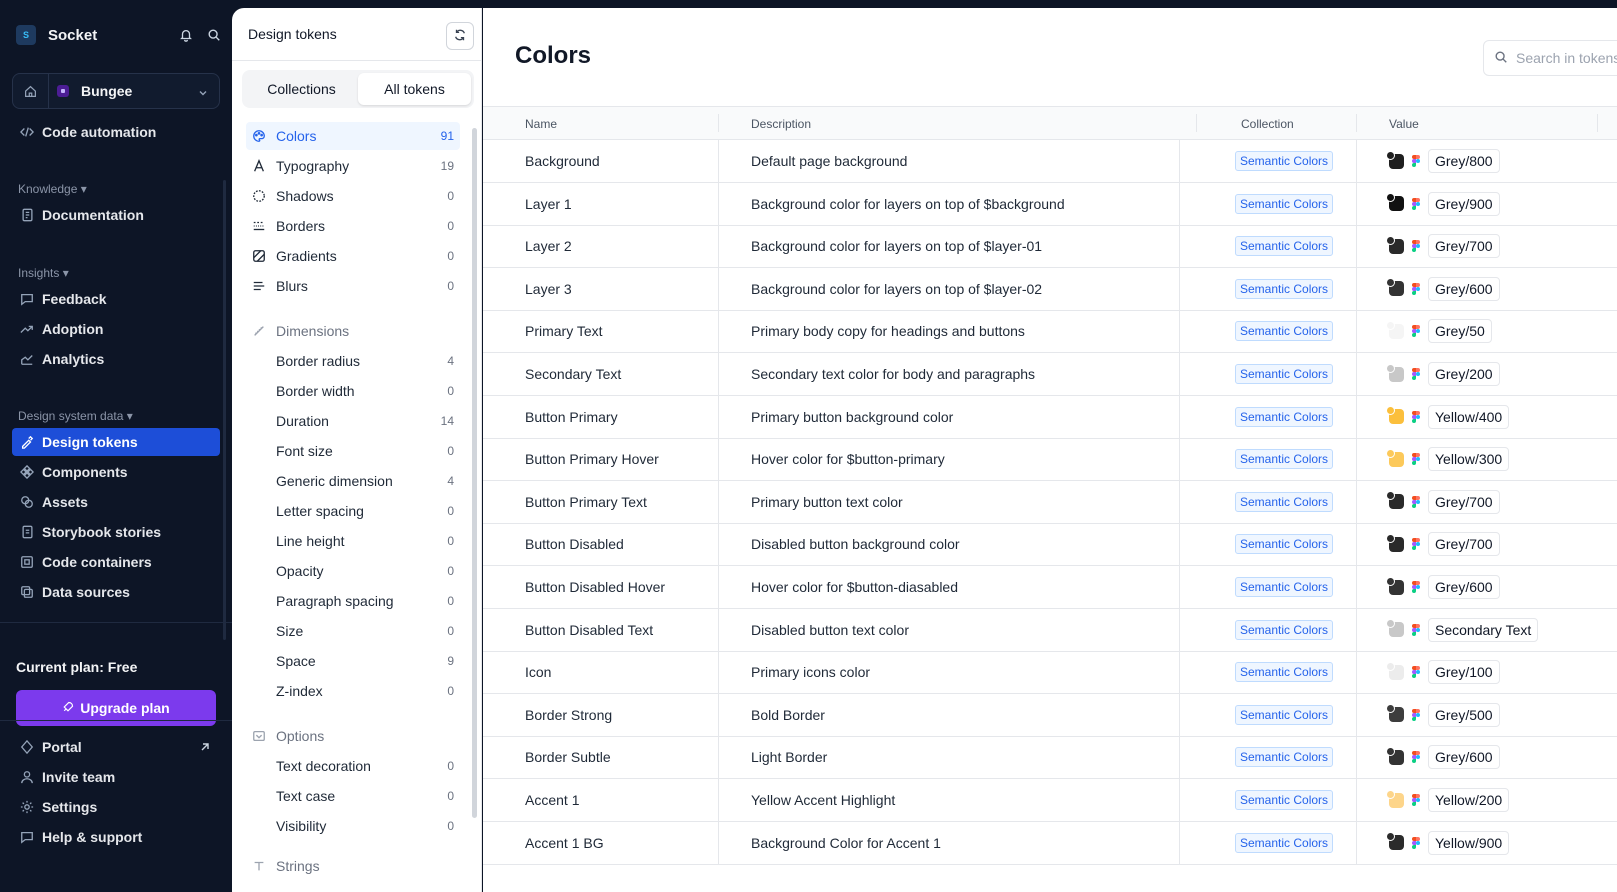 The image size is (1617, 892). Describe the element at coordinates (1566, 58) in the screenshot. I see `search-input` at that location.